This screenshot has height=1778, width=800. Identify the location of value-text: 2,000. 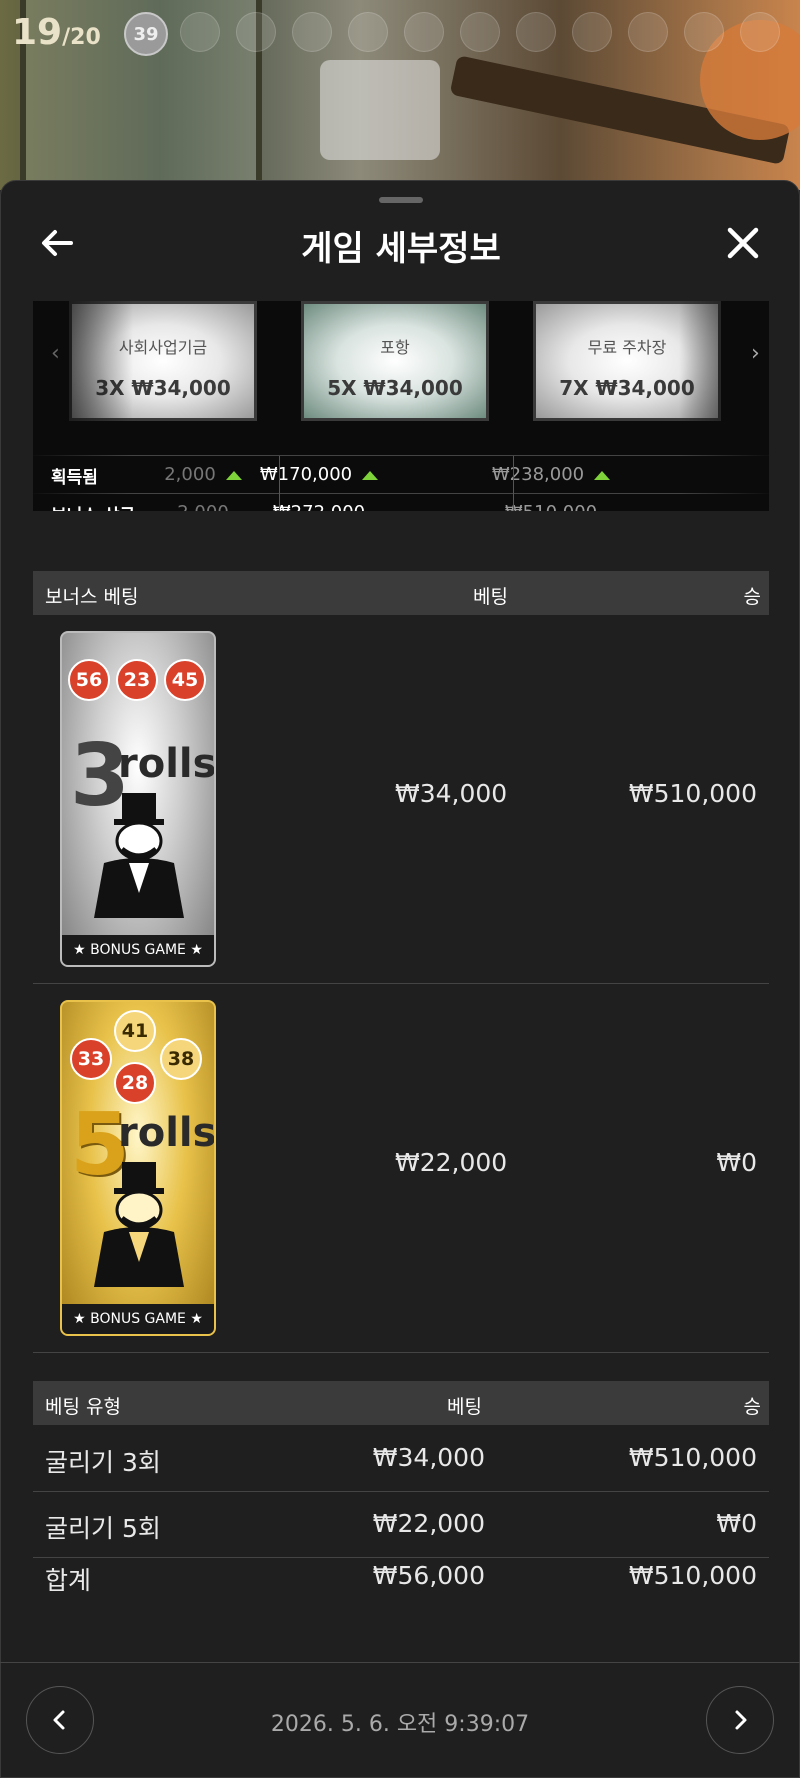
(190, 474).